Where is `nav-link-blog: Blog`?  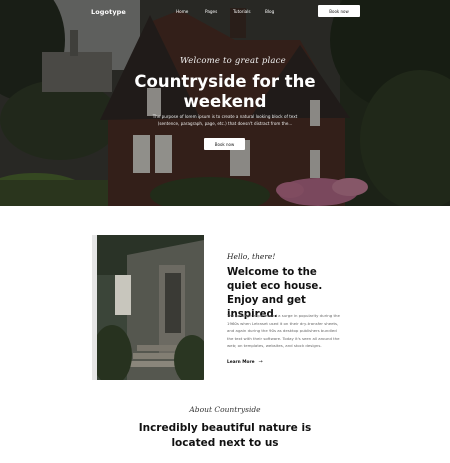
nav-link-blog: Blog is located at coordinates (269, 11).